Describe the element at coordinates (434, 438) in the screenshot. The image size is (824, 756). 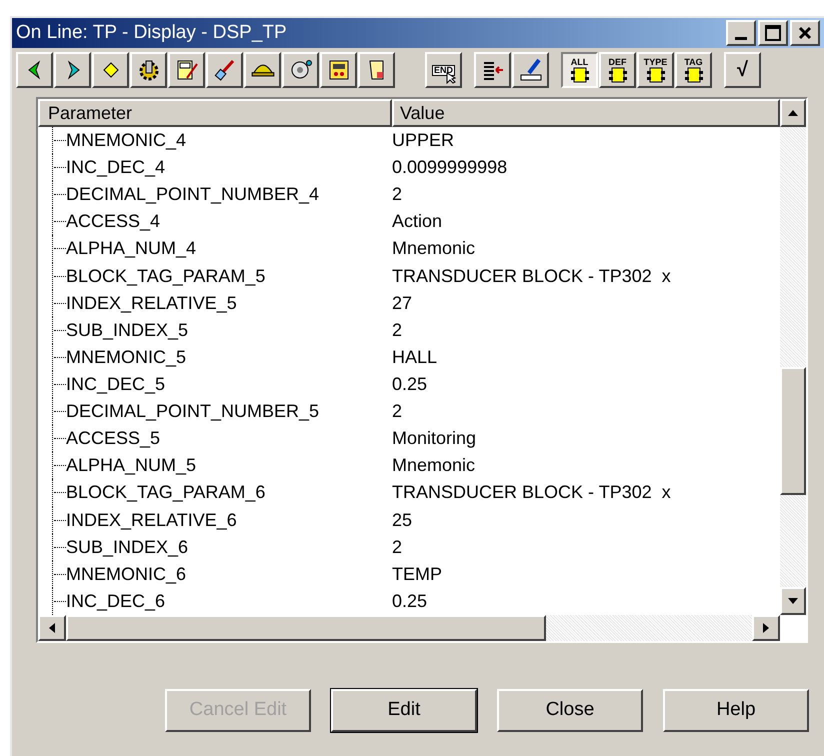
I see `parameter-value: Monitoring` at that location.